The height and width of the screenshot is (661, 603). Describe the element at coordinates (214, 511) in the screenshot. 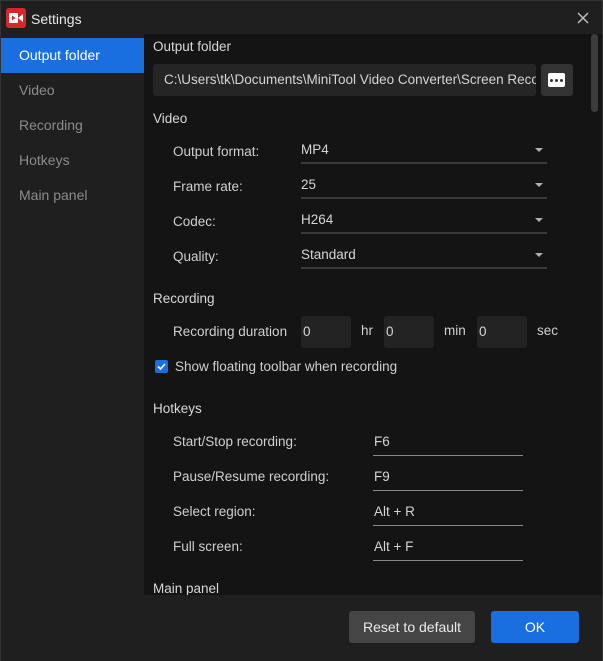

I see `select-region-label: Select region:` at that location.